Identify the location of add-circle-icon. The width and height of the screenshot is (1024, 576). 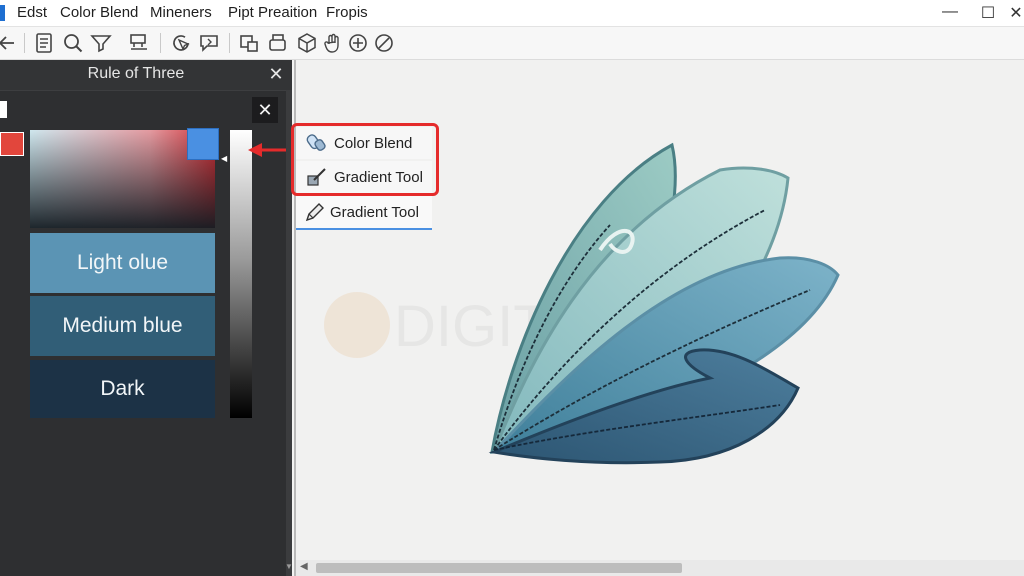
(358, 43).